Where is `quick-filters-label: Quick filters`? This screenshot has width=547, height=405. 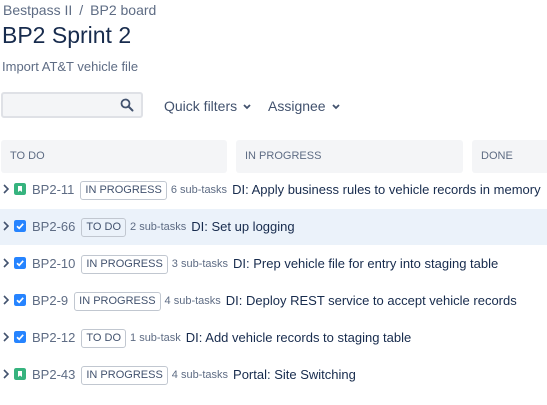
quick-filters-label: Quick filters is located at coordinates (201, 106).